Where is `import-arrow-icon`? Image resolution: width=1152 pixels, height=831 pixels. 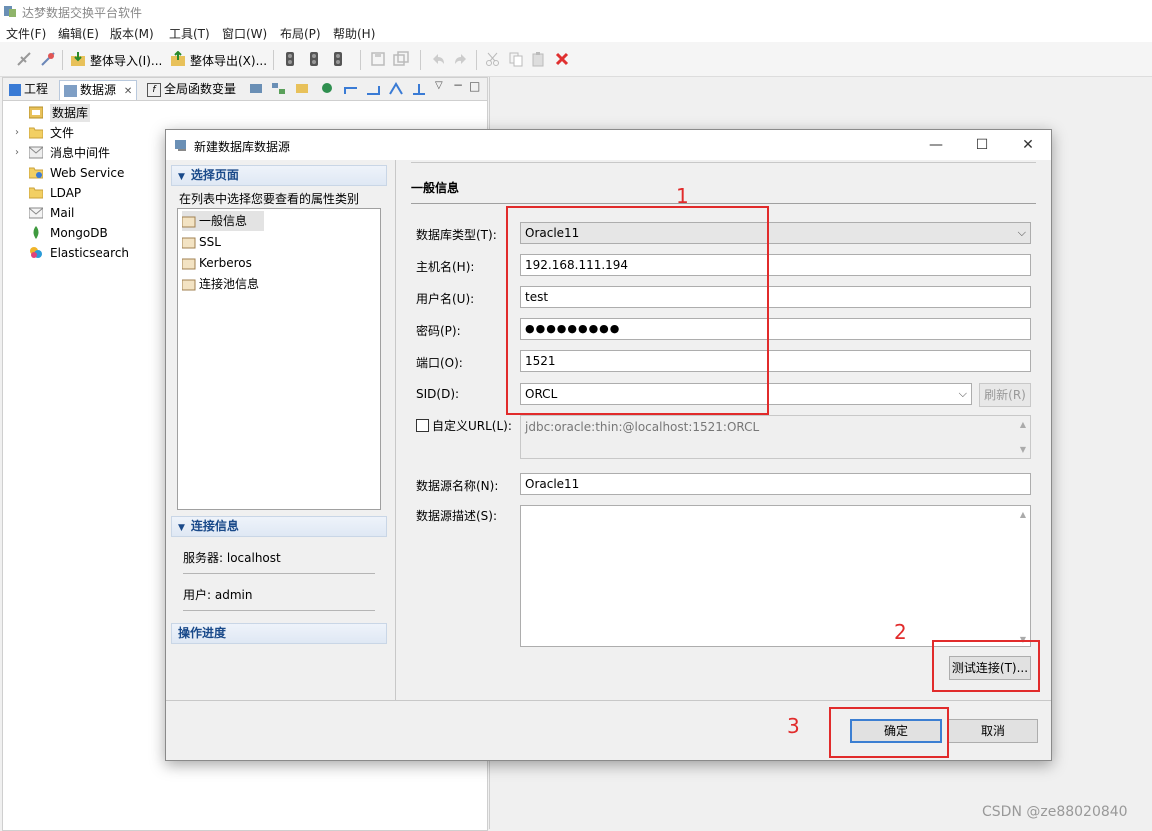
import-arrow-icon is located at coordinates (373, 89).